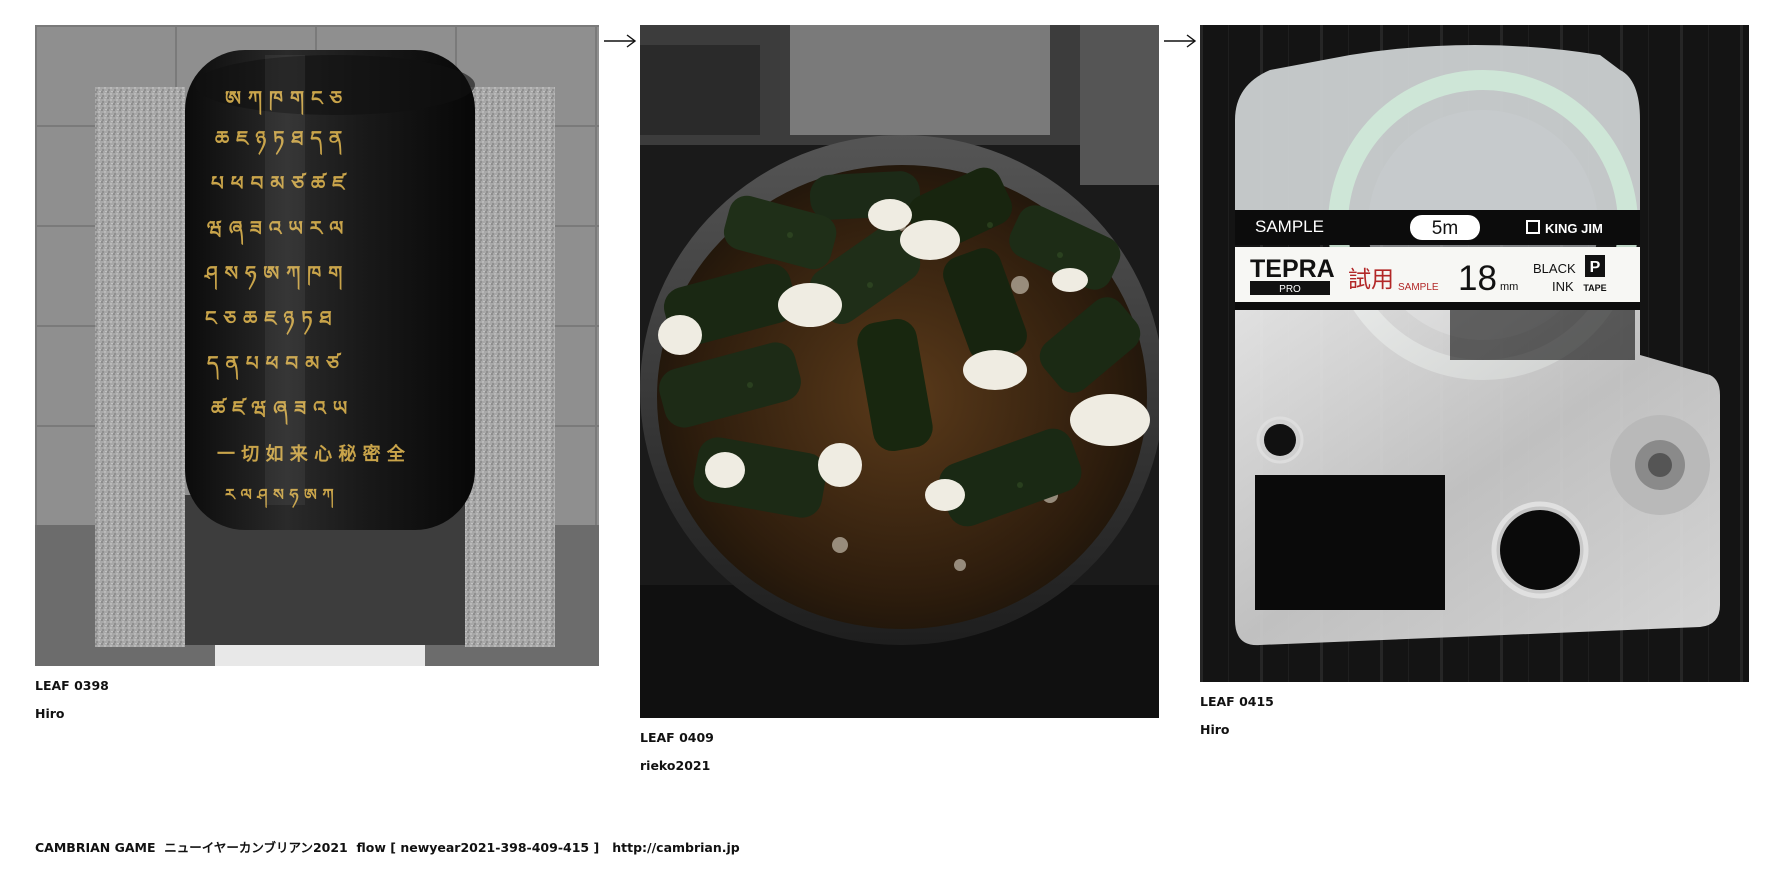 The image size is (1783, 872). Describe the element at coordinates (1563, 286) in the screenshot. I see `cassette-ink-line2-text: INK` at that location.